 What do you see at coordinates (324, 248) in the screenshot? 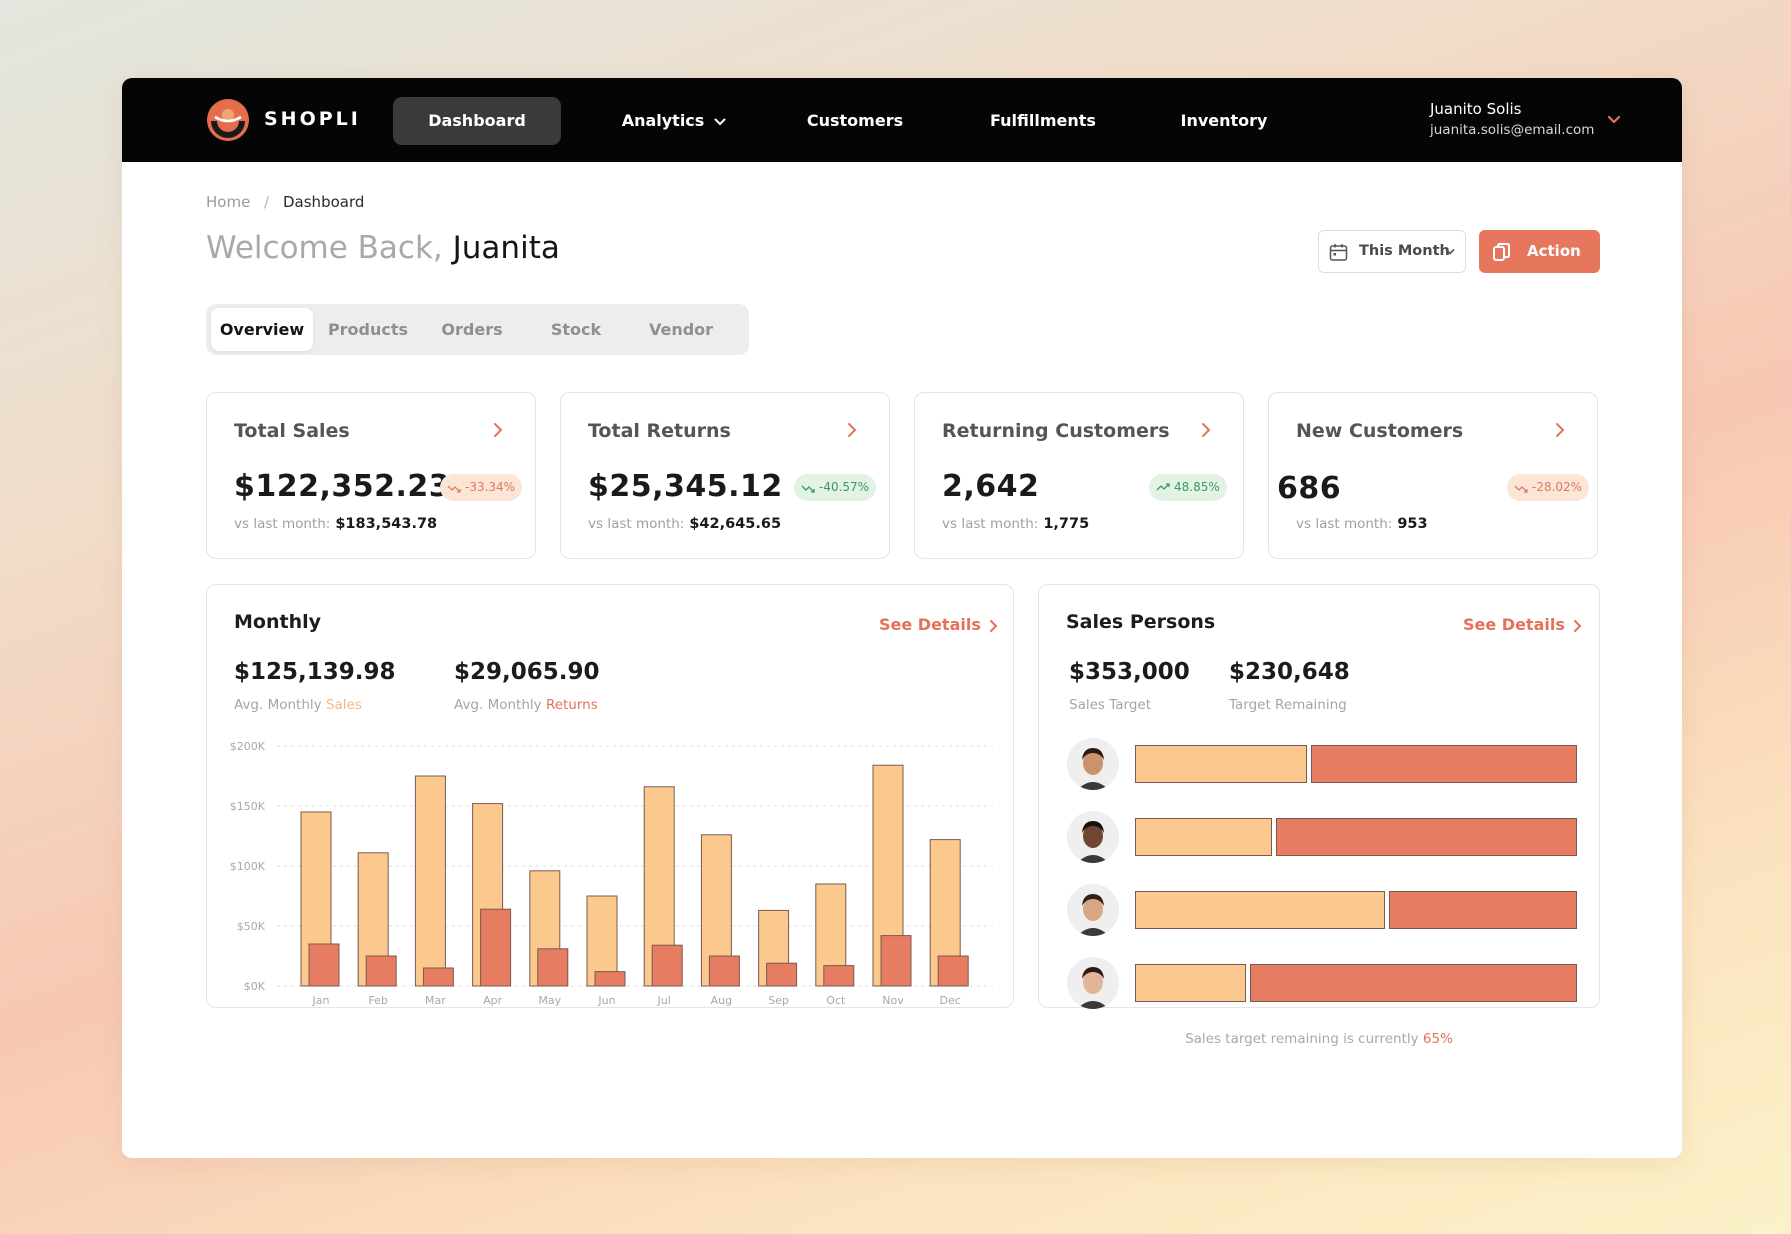
I see `welcome-prefix: Welcome Back,` at bounding box center [324, 248].